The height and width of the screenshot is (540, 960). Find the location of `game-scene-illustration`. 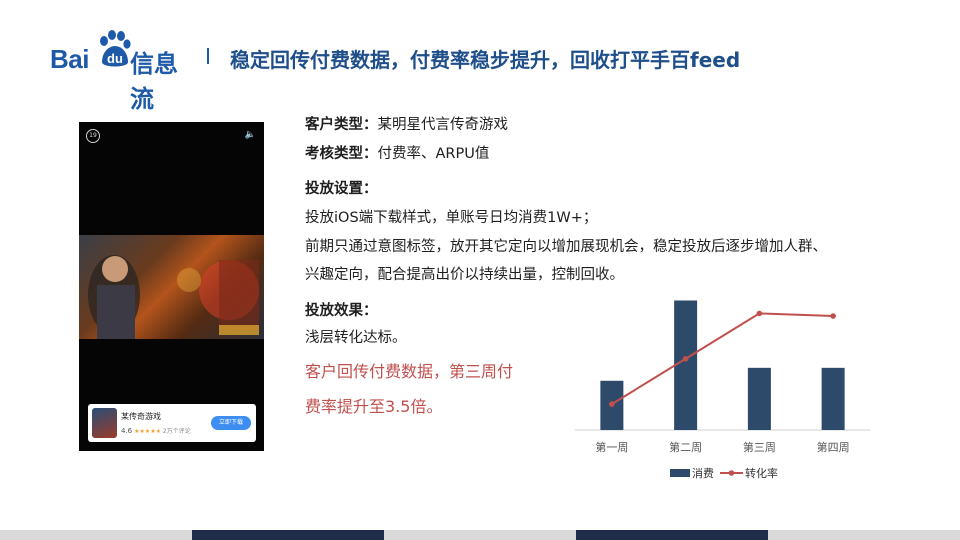

game-scene-illustration is located at coordinates (173, 297).